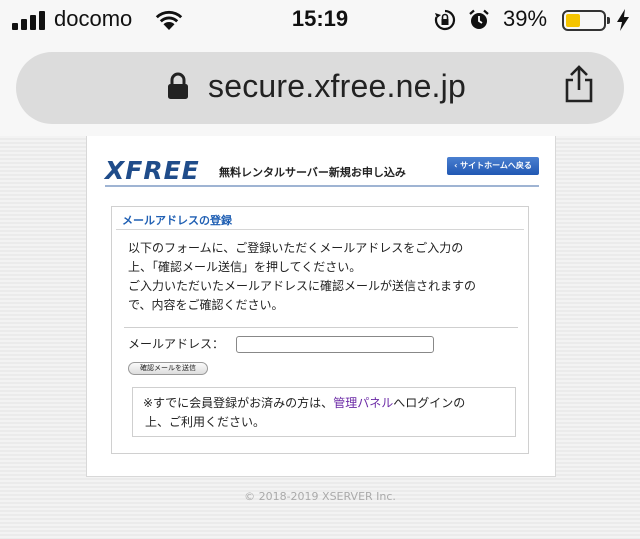 The width and height of the screenshot is (640, 539). What do you see at coordinates (322, 186) in the screenshot?
I see `header-divider` at bounding box center [322, 186].